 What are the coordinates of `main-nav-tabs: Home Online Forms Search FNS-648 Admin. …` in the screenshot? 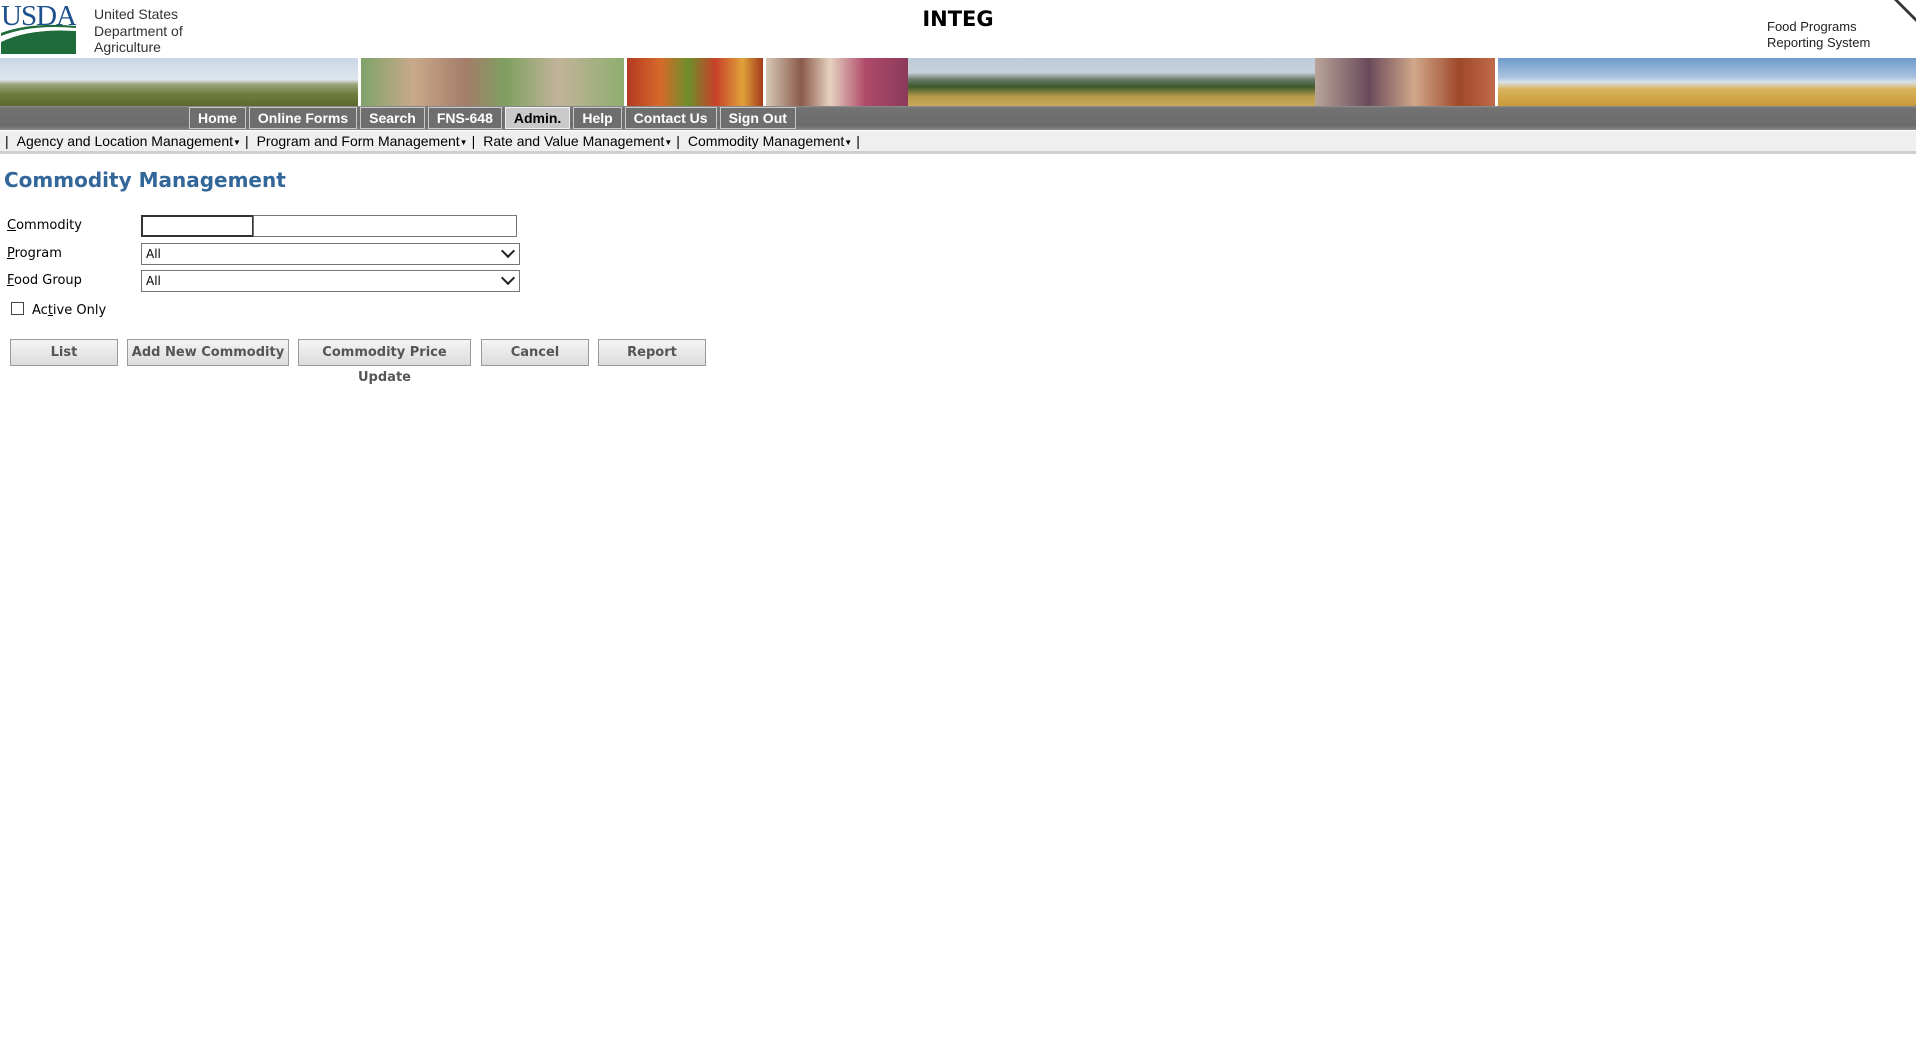 It's located at (494, 118).